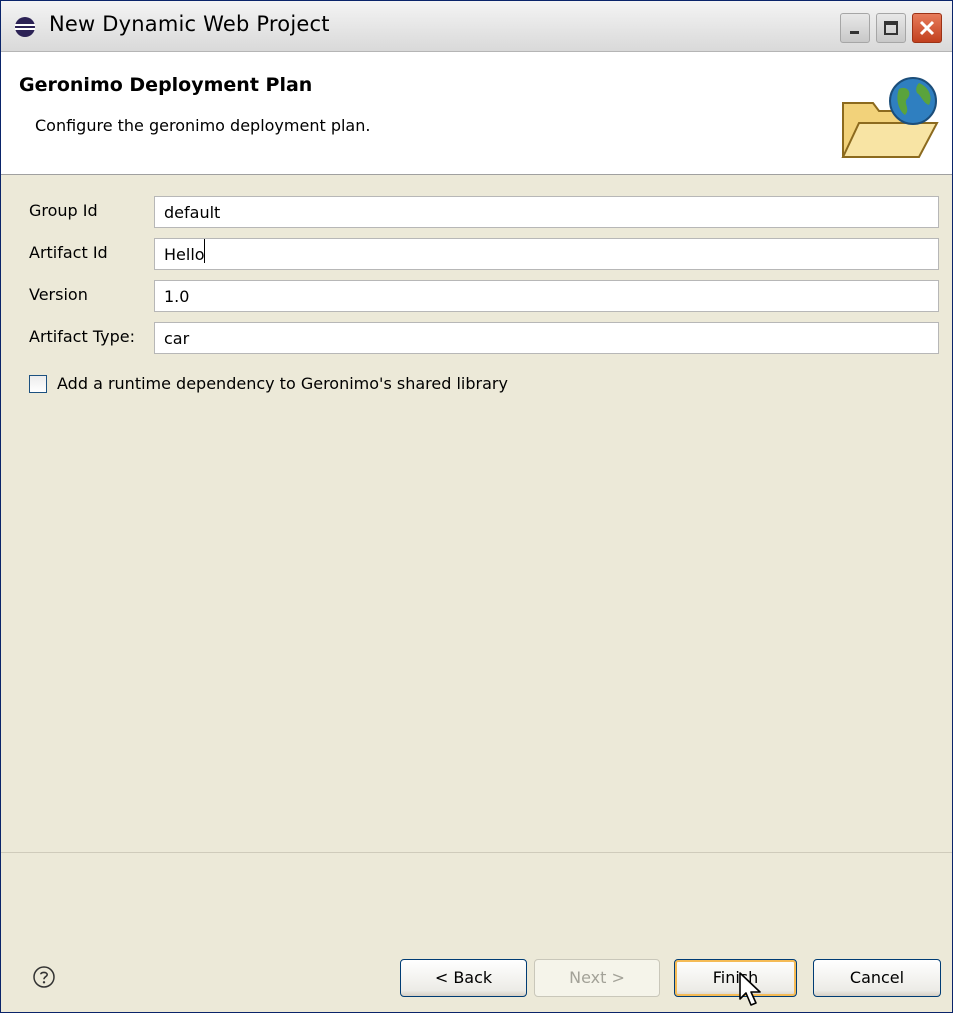 This screenshot has width=953, height=1013. Describe the element at coordinates (38, 384) in the screenshot. I see `shared-library-checkbox` at that location.